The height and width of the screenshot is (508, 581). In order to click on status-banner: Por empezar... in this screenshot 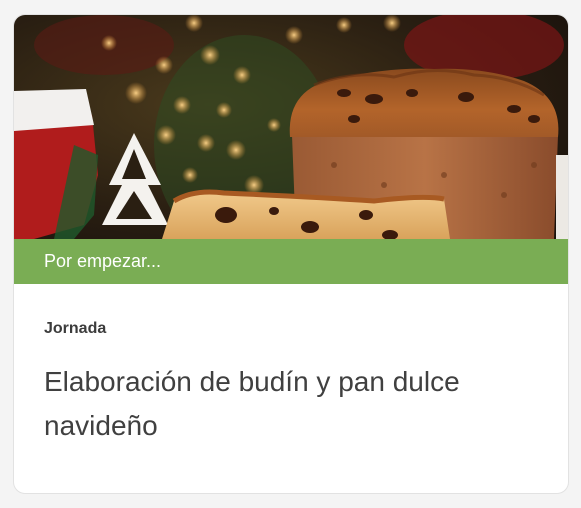, I will do `click(291, 261)`.